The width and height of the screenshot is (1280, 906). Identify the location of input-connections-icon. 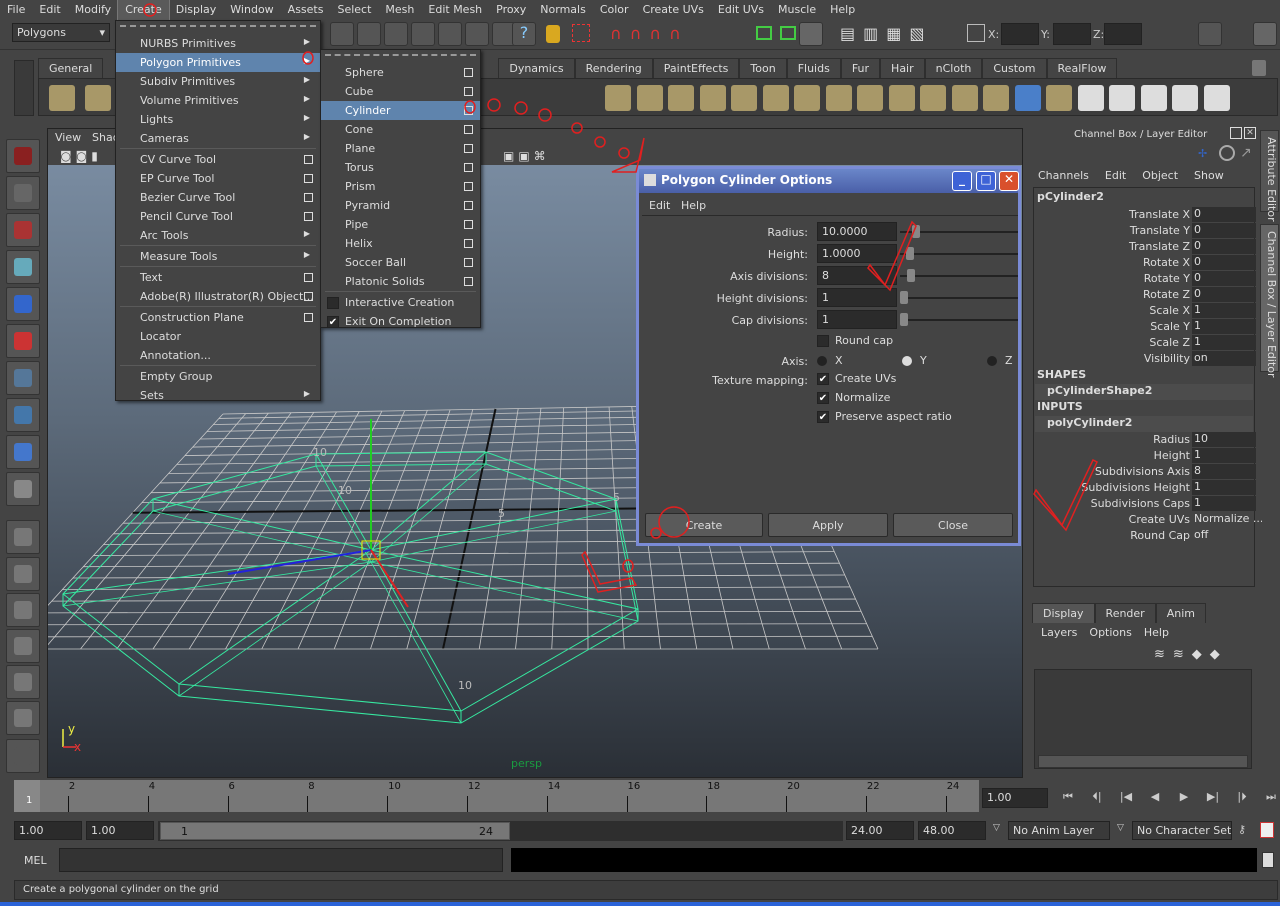
(764, 33).